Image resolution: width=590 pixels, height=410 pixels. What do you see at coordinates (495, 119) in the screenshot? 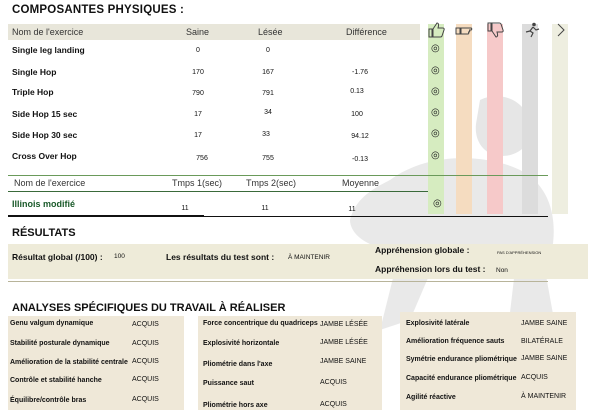
I see `rating-column-bad` at bounding box center [495, 119].